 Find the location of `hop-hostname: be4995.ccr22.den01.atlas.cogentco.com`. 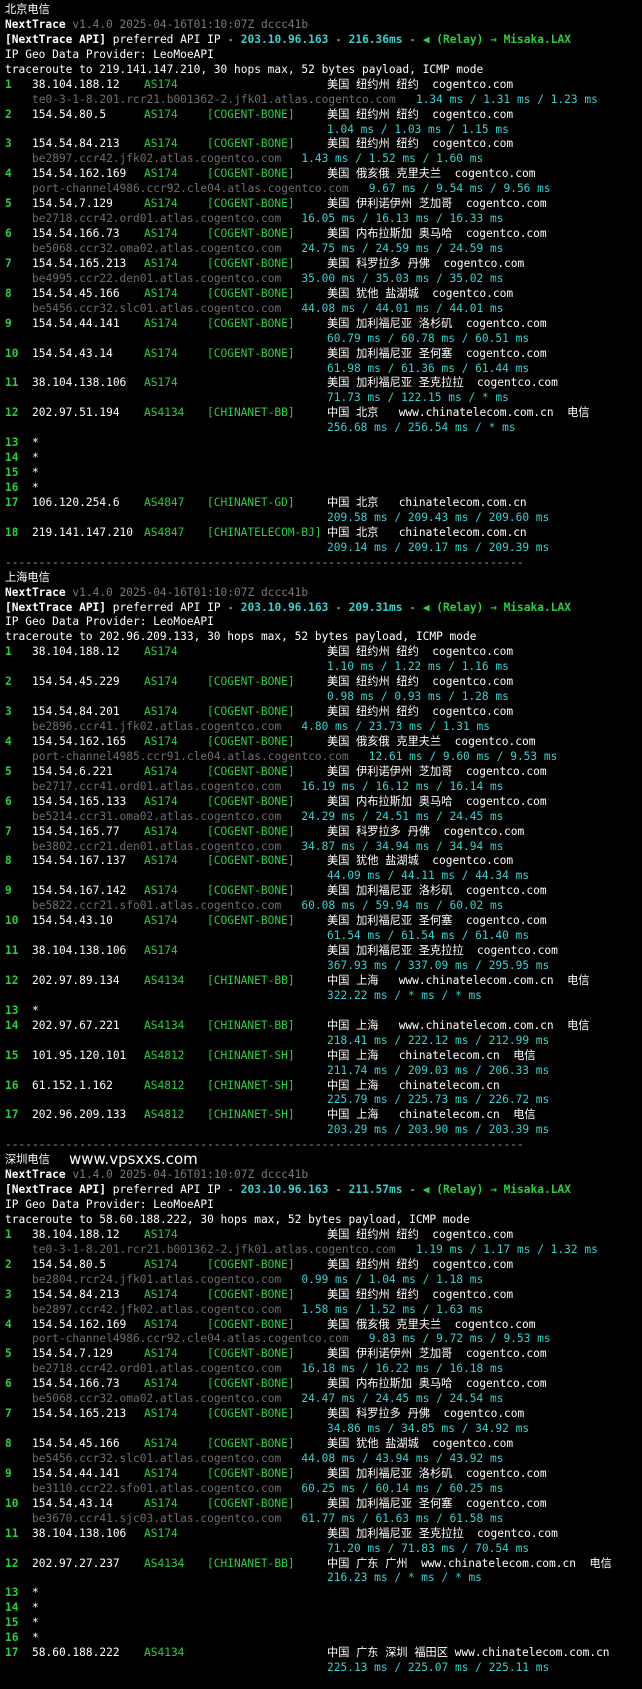

hop-hostname: be4995.ccr22.den01.atlas.cogentco.com is located at coordinates (157, 278).